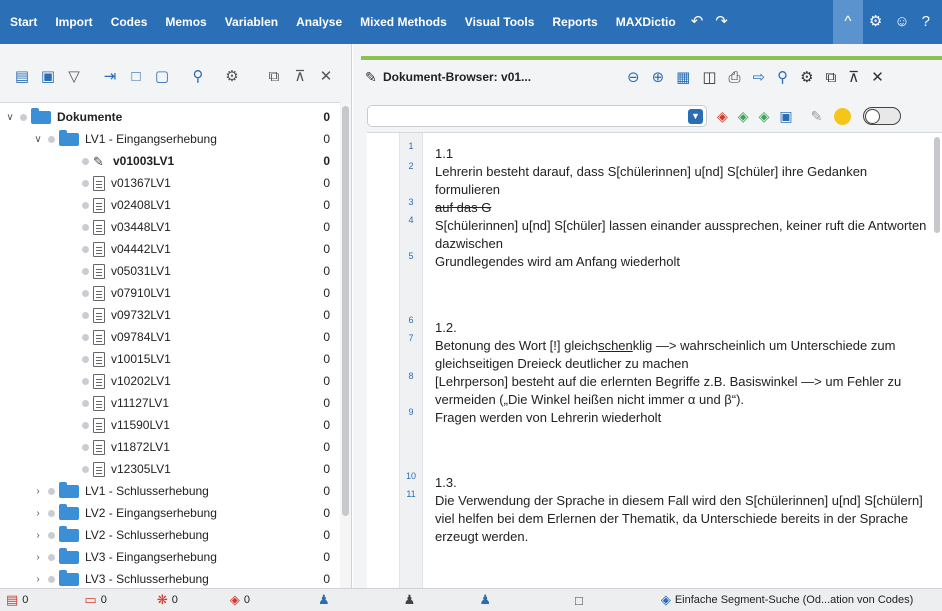 This screenshot has height=611, width=942. I want to click on print-icon: ⎙, so click(735, 77).